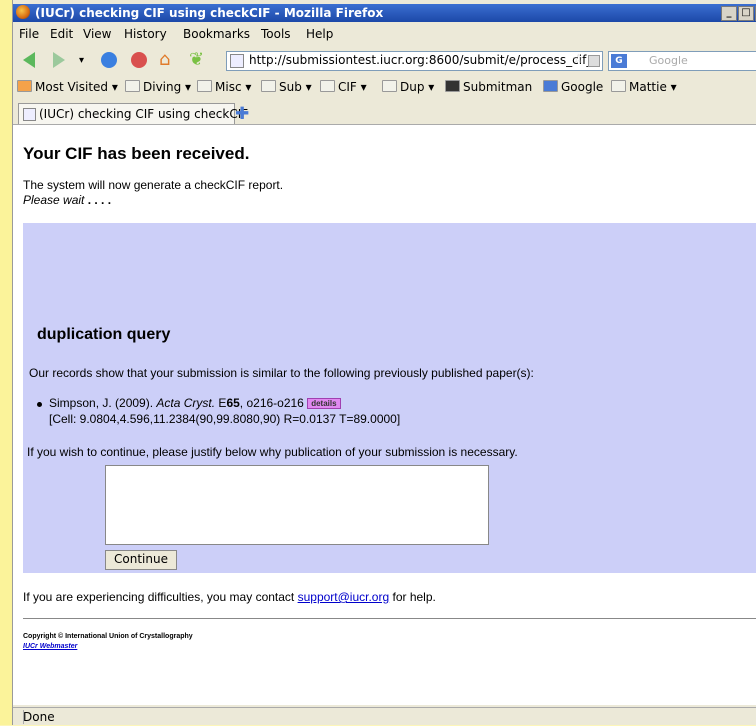 The width and height of the screenshot is (756, 726). Describe the element at coordinates (39, 404) in the screenshot. I see `bullet-dot` at that location.